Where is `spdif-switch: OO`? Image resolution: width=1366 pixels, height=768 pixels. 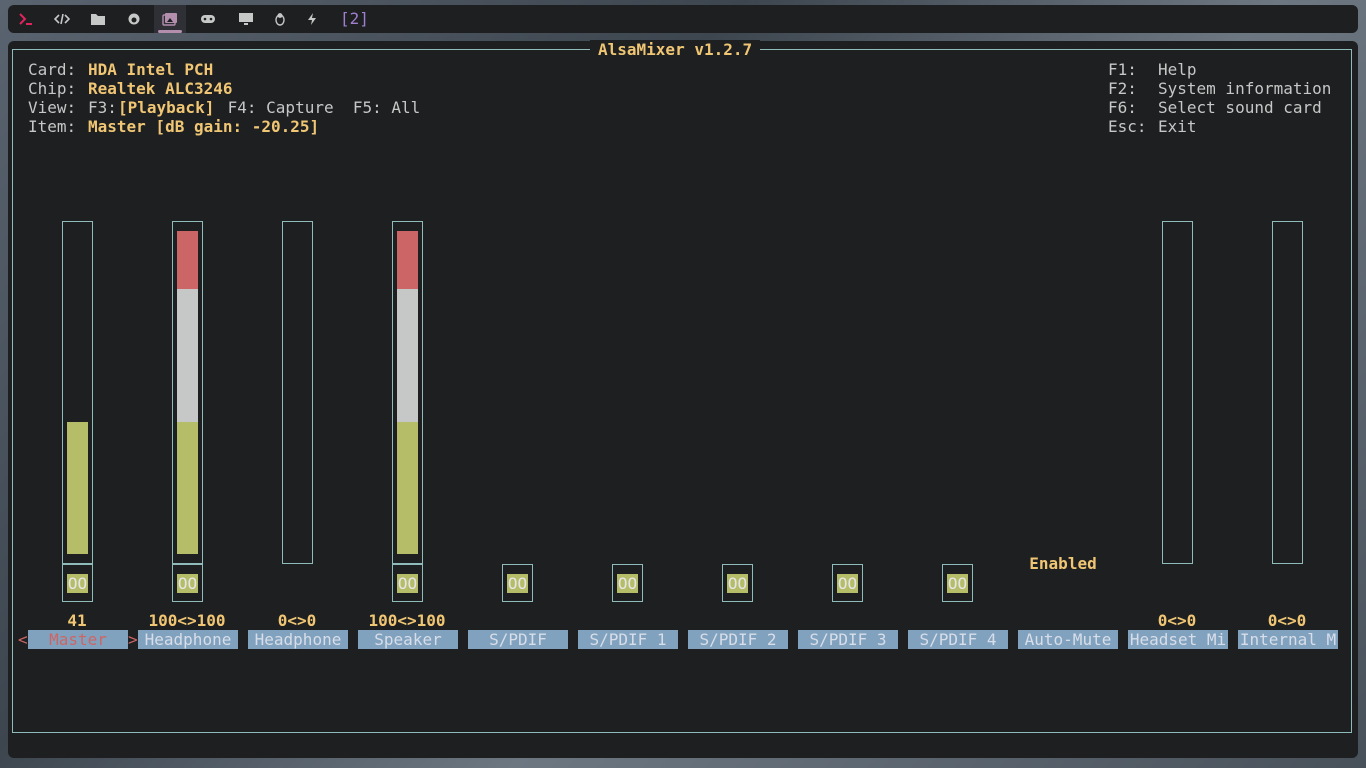 spdif-switch: OO is located at coordinates (517, 583).